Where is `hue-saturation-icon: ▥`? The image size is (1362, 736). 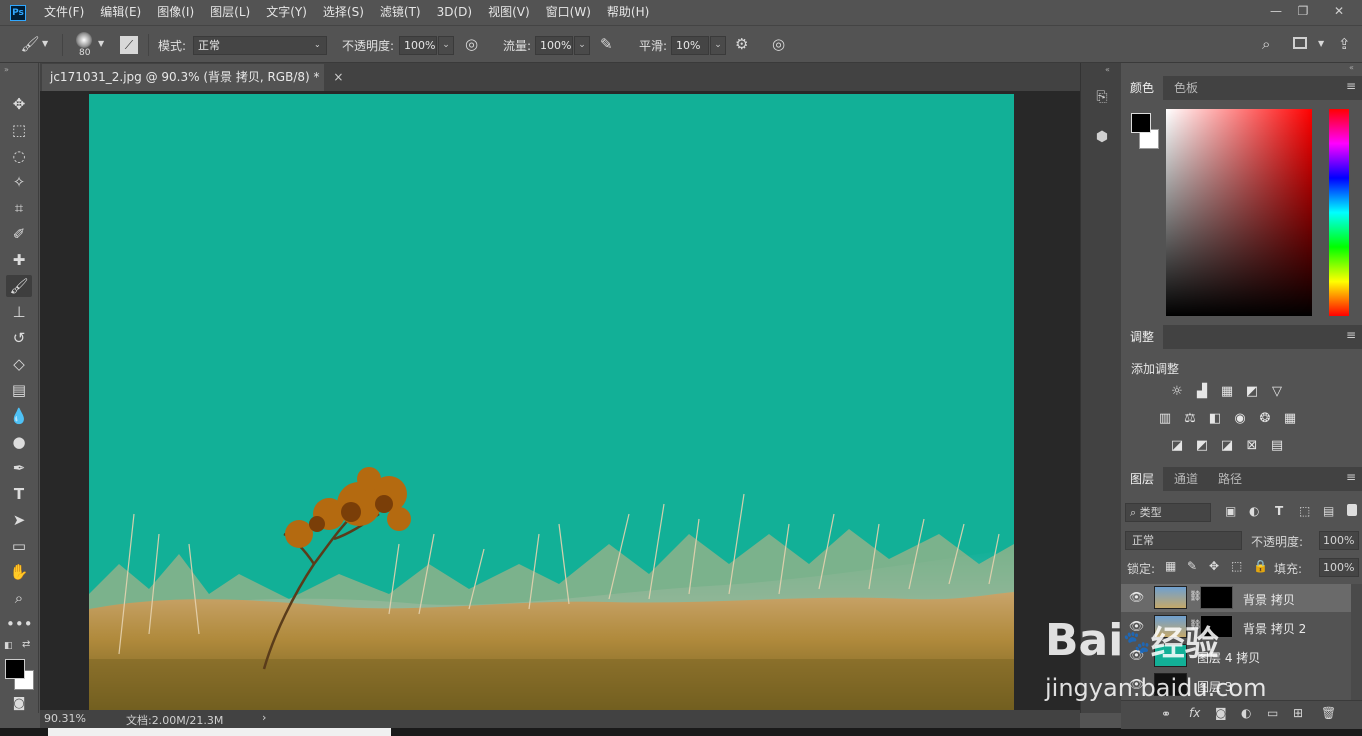
hue-saturation-icon: ▥ is located at coordinates (1165, 419).